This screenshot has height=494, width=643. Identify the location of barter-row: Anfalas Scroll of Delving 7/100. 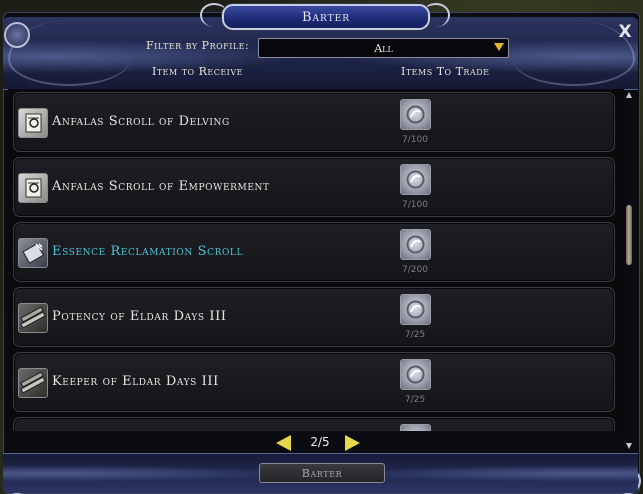
(314, 122).